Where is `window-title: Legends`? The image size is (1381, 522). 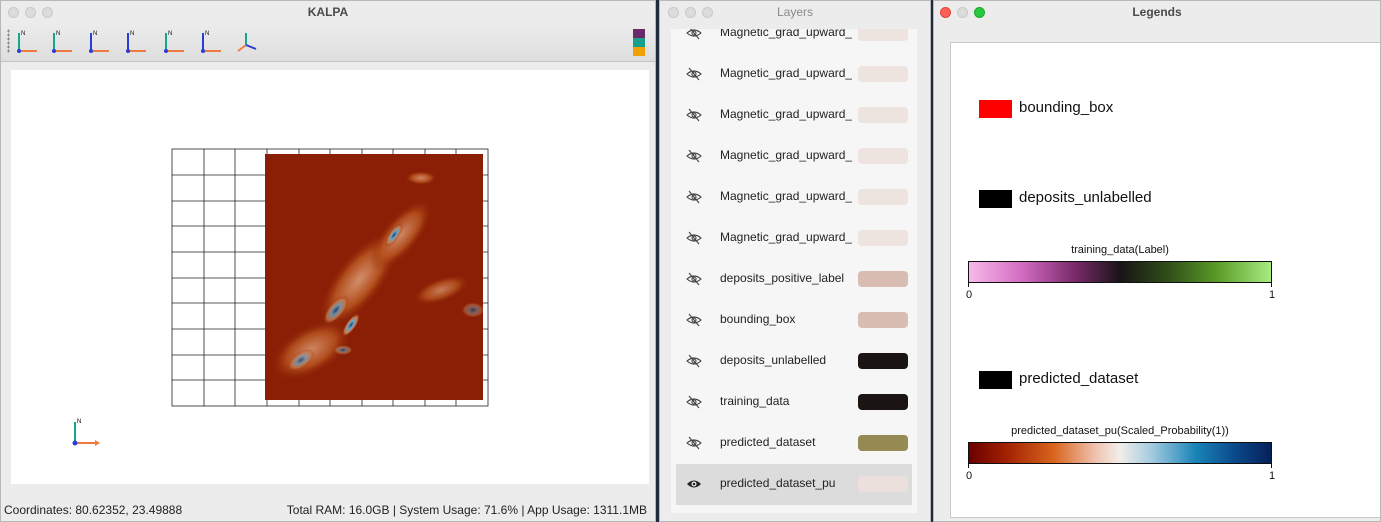
window-title: Legends is located at coordinates (1157, 12).